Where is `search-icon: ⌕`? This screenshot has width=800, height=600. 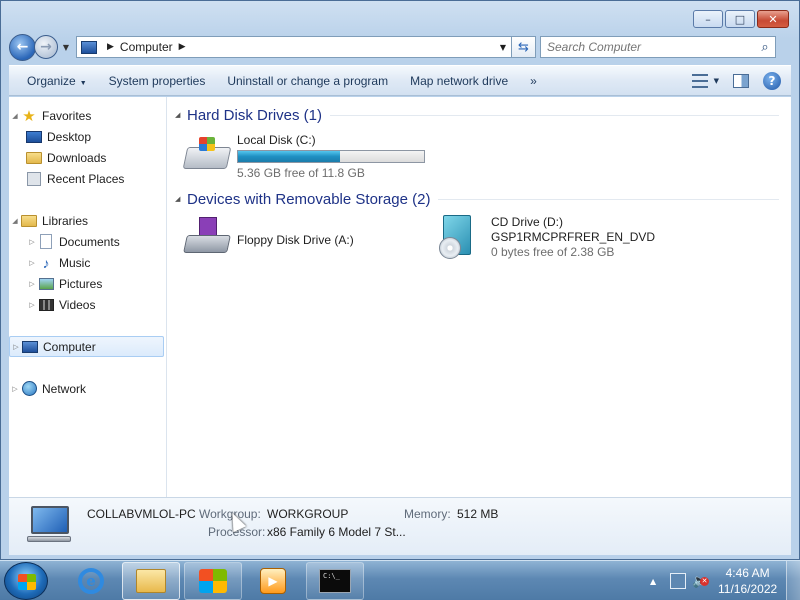 search-icon: ⌕ is located at coordinates (765, 47).